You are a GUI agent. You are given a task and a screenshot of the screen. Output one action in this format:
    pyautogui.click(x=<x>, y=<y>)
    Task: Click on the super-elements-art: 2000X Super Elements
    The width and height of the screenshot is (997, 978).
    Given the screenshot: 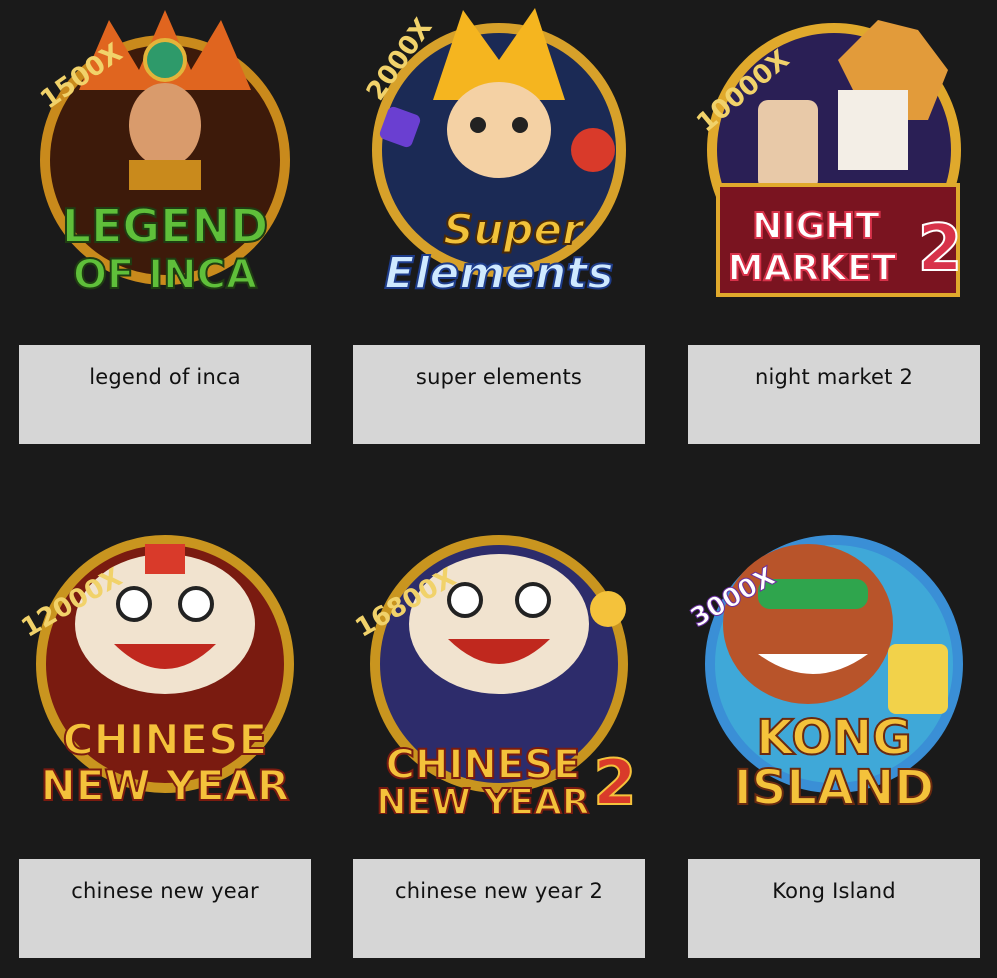 What is the action you would take?
    pyautogui.click(x=493, y=154)
    